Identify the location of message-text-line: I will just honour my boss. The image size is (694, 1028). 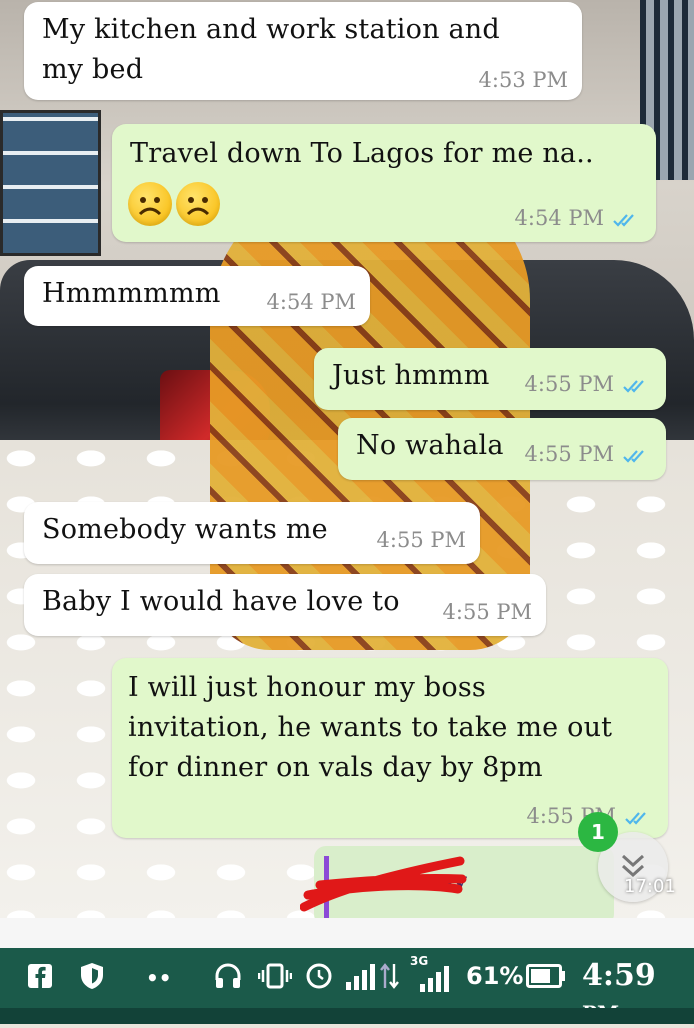
(307, 687).